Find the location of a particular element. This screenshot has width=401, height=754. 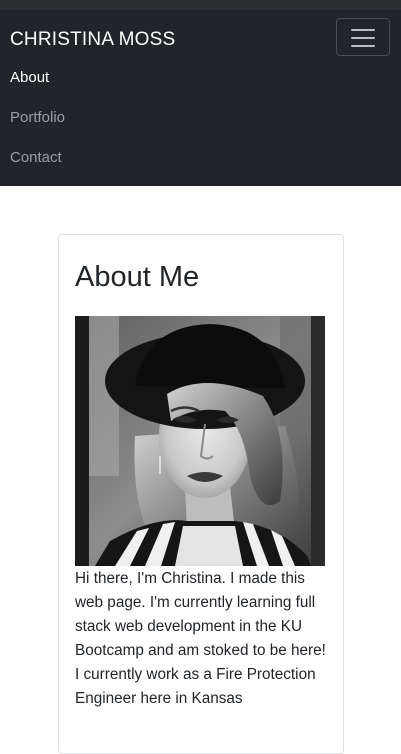

about-title: About Me is located at coordinates (137, 277).